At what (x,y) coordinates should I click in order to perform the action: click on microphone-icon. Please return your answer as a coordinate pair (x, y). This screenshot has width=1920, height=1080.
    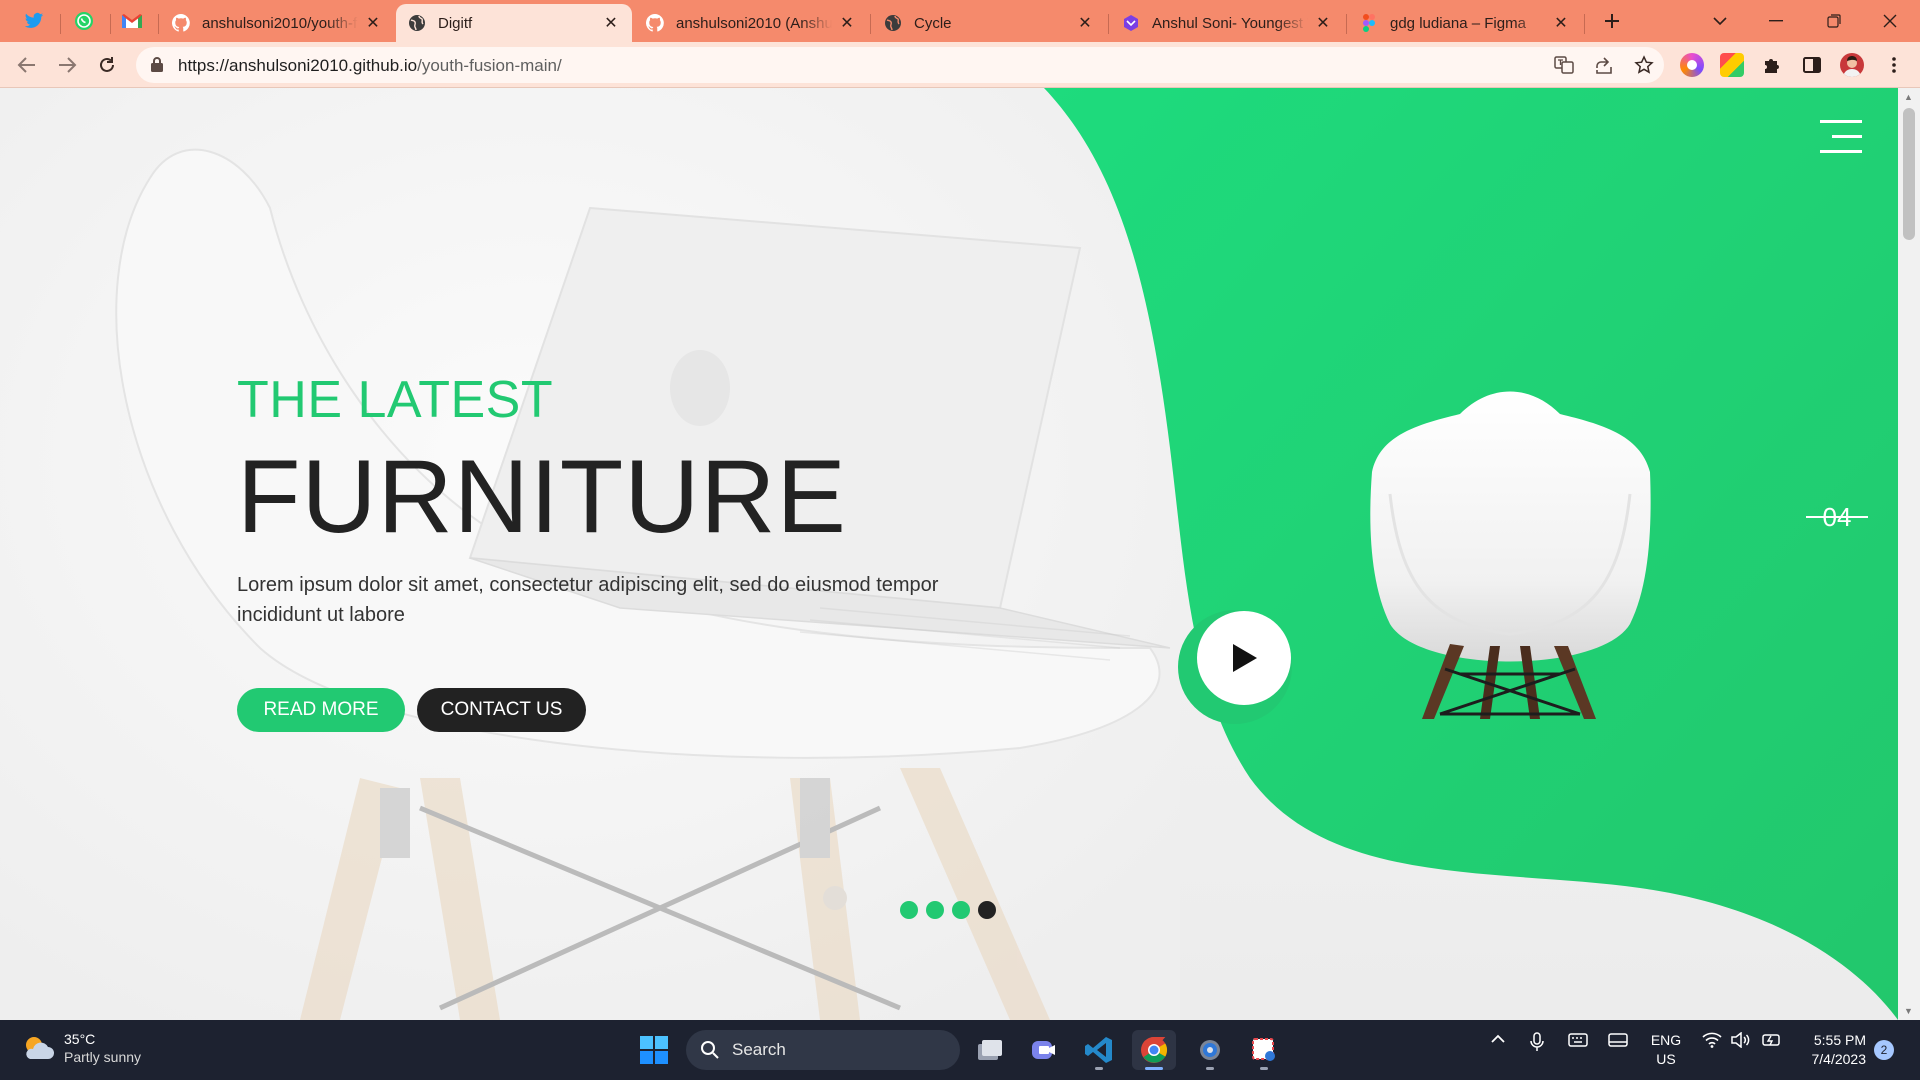
    Looking at the image, I should click on (1537, 1043).